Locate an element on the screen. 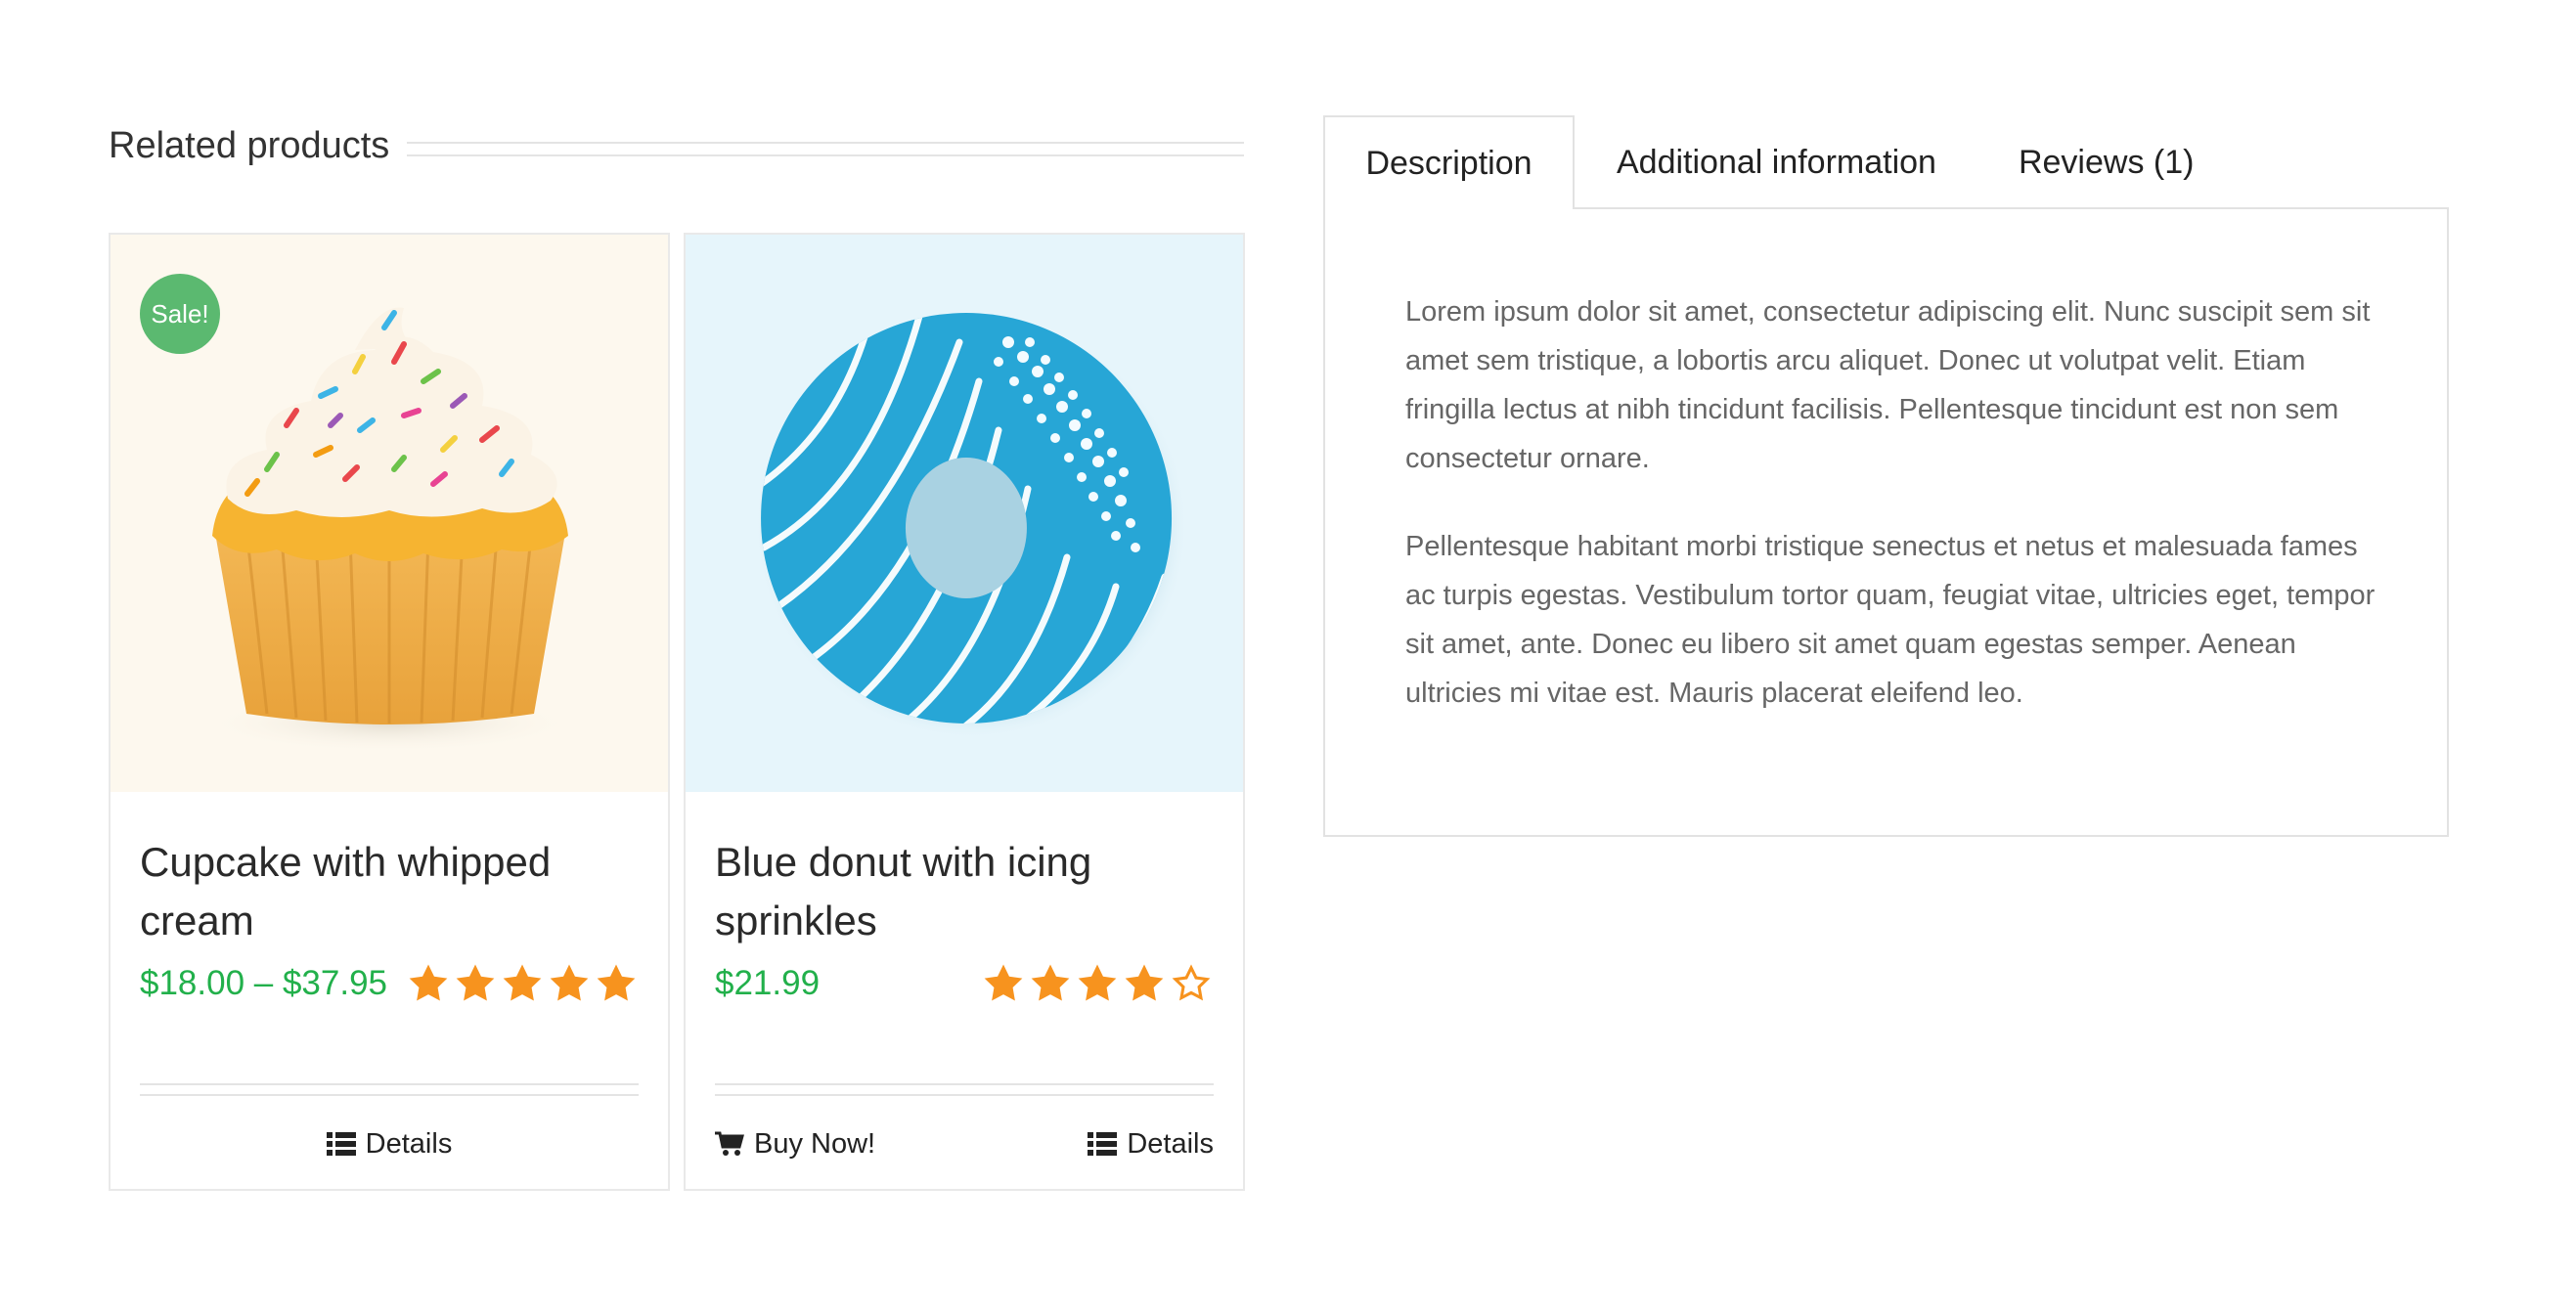 This screenshot has width=2576, height=1316. donut-image is located at coordinates (971, 526).